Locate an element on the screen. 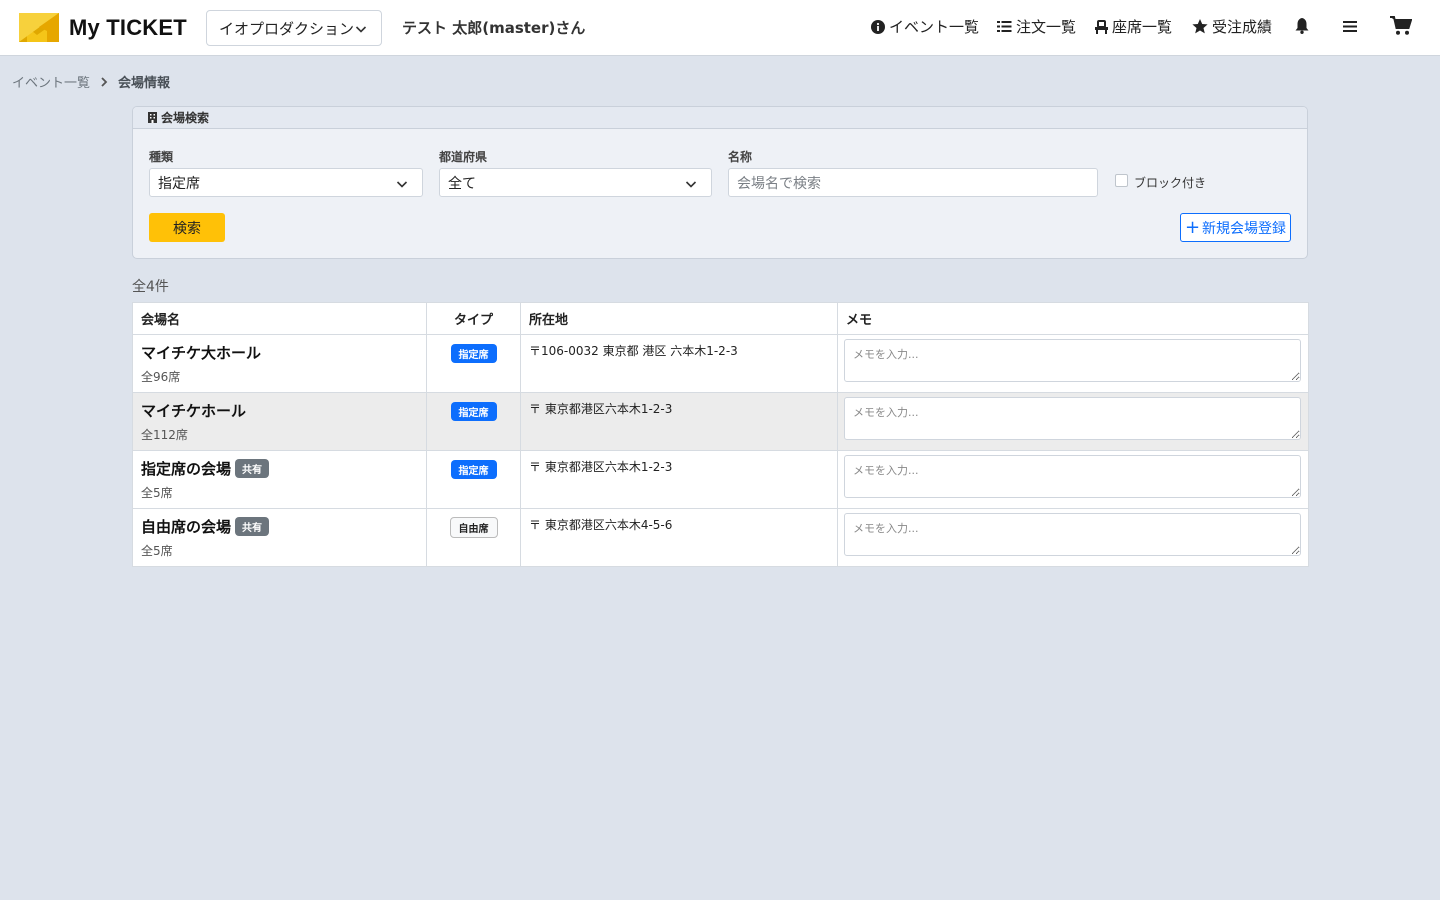  user-name: テスト 太郎(master)さん is located at coordinates (494, 28).